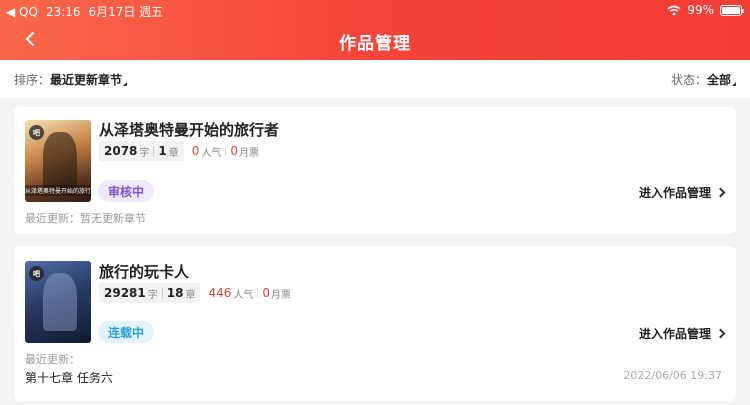 Image resolution: width=750 pixels, height=405 pixels. Describe the element at coordinates (375, 44) in the screenshot. I see `page-title: 作品管理` at that location.